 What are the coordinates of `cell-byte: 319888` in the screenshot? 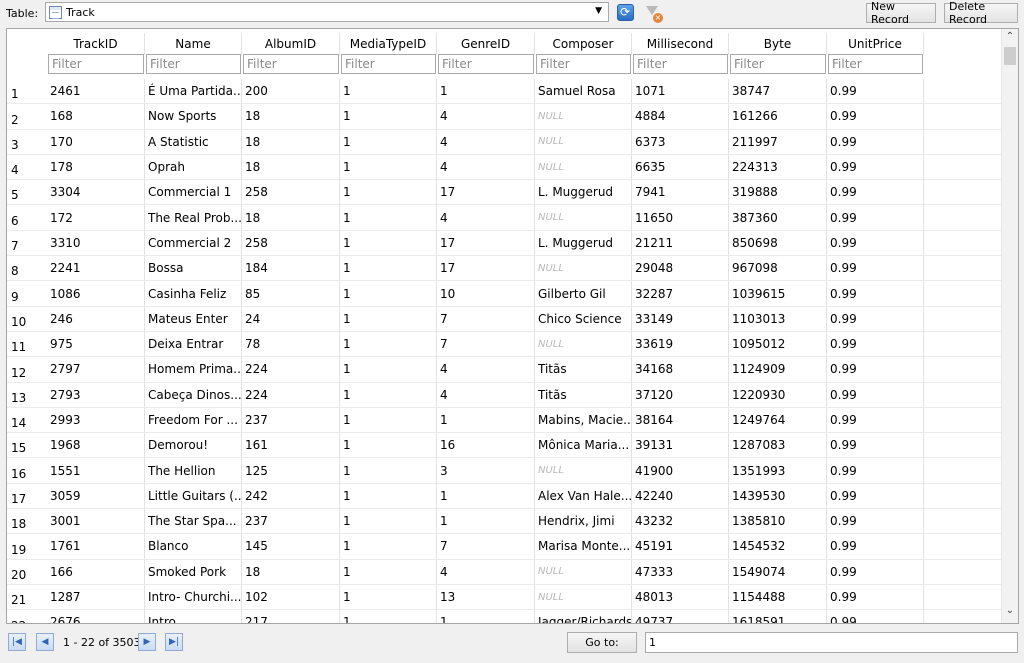 It's located at (778, 192).